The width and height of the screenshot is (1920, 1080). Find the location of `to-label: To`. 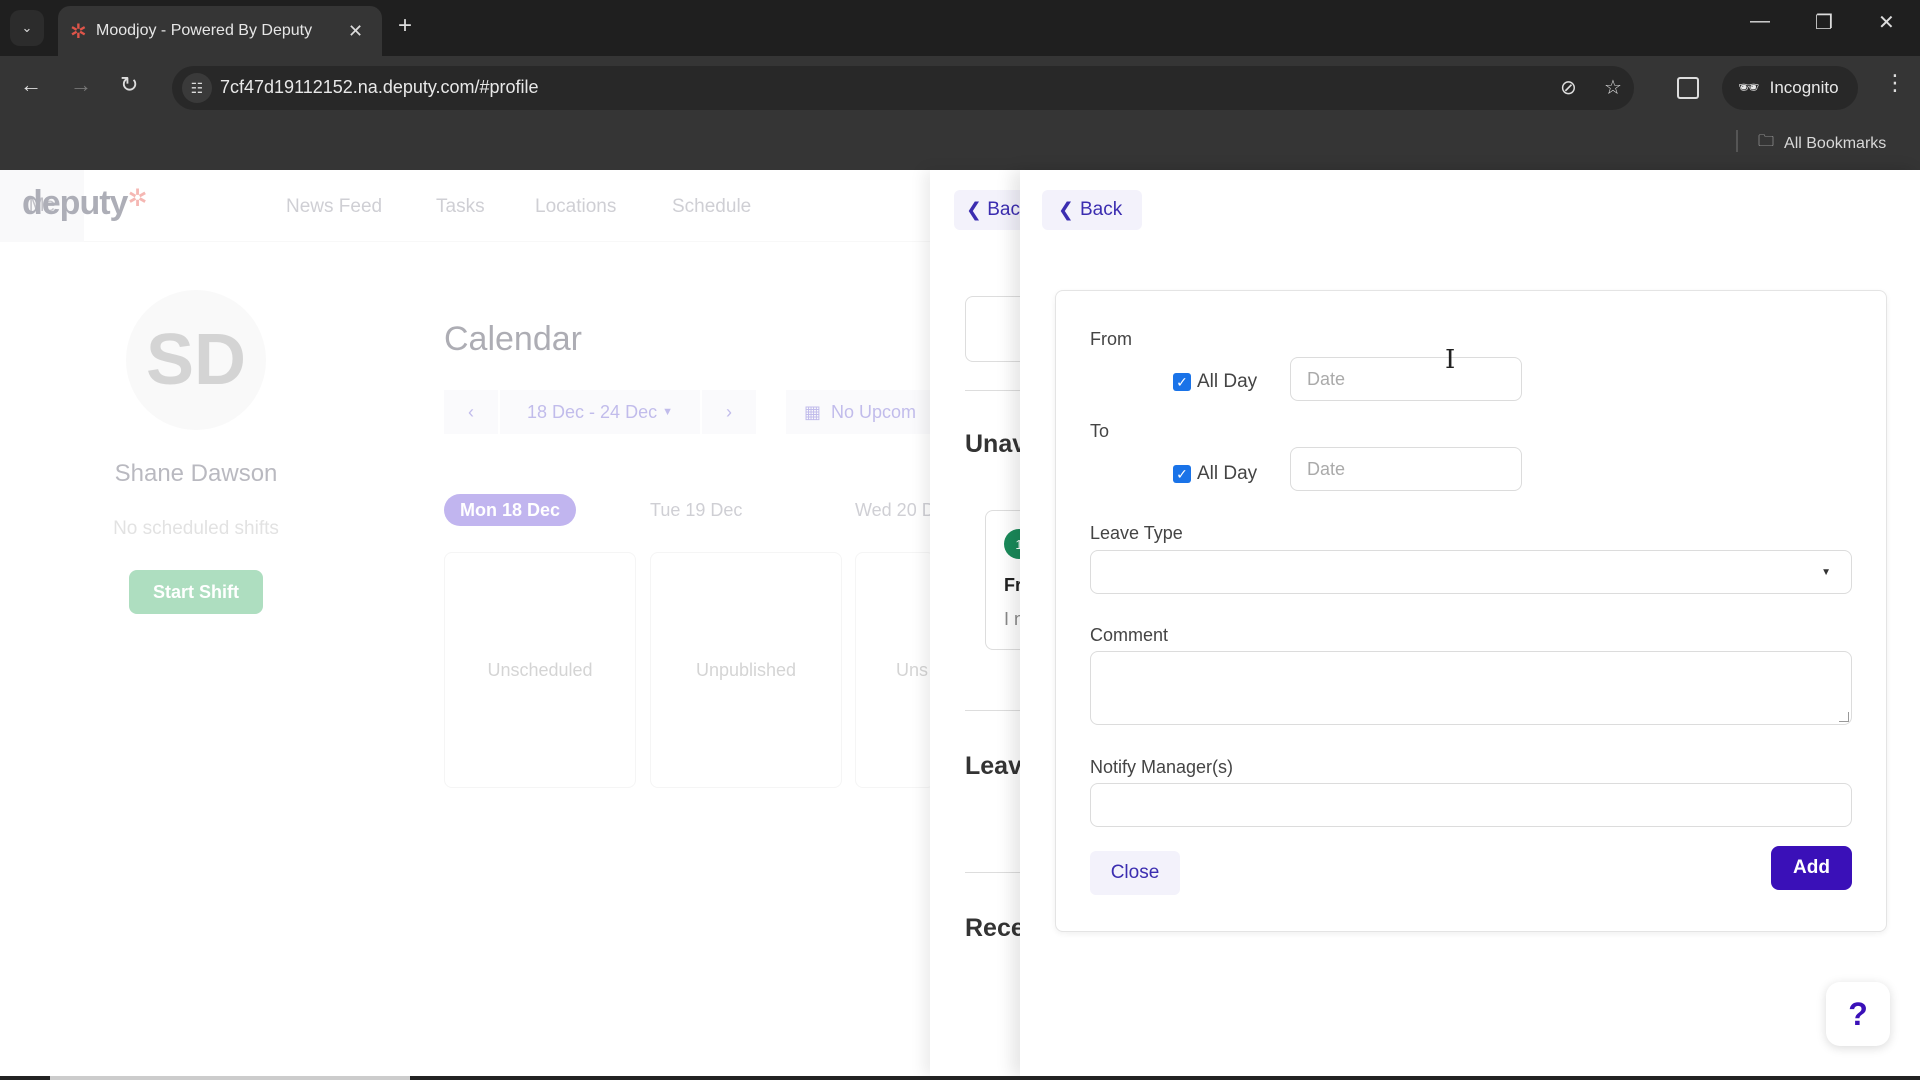

to-label: To is located at coordinates (1100, 431).